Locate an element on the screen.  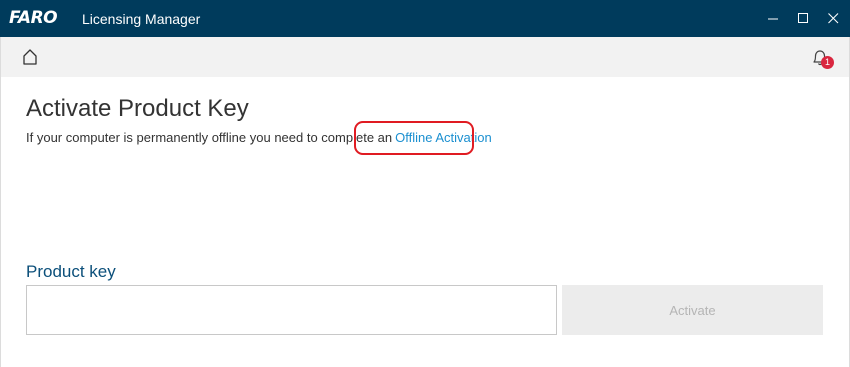
notification-badge: 1 is located at coordinates (827, 62).